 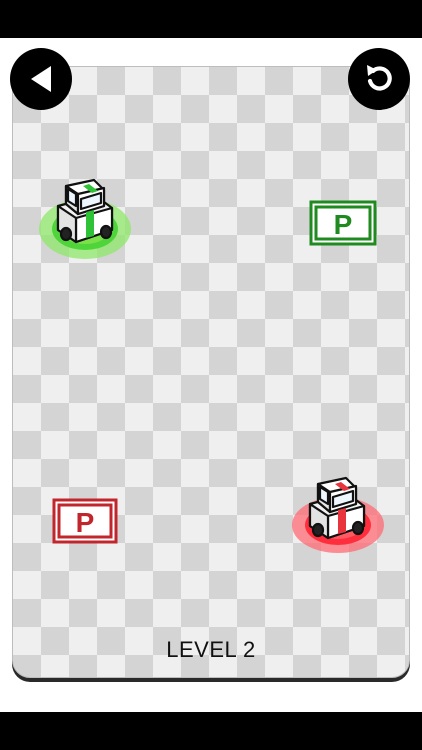 I want to click on red-car, so click(x=338, y=515).